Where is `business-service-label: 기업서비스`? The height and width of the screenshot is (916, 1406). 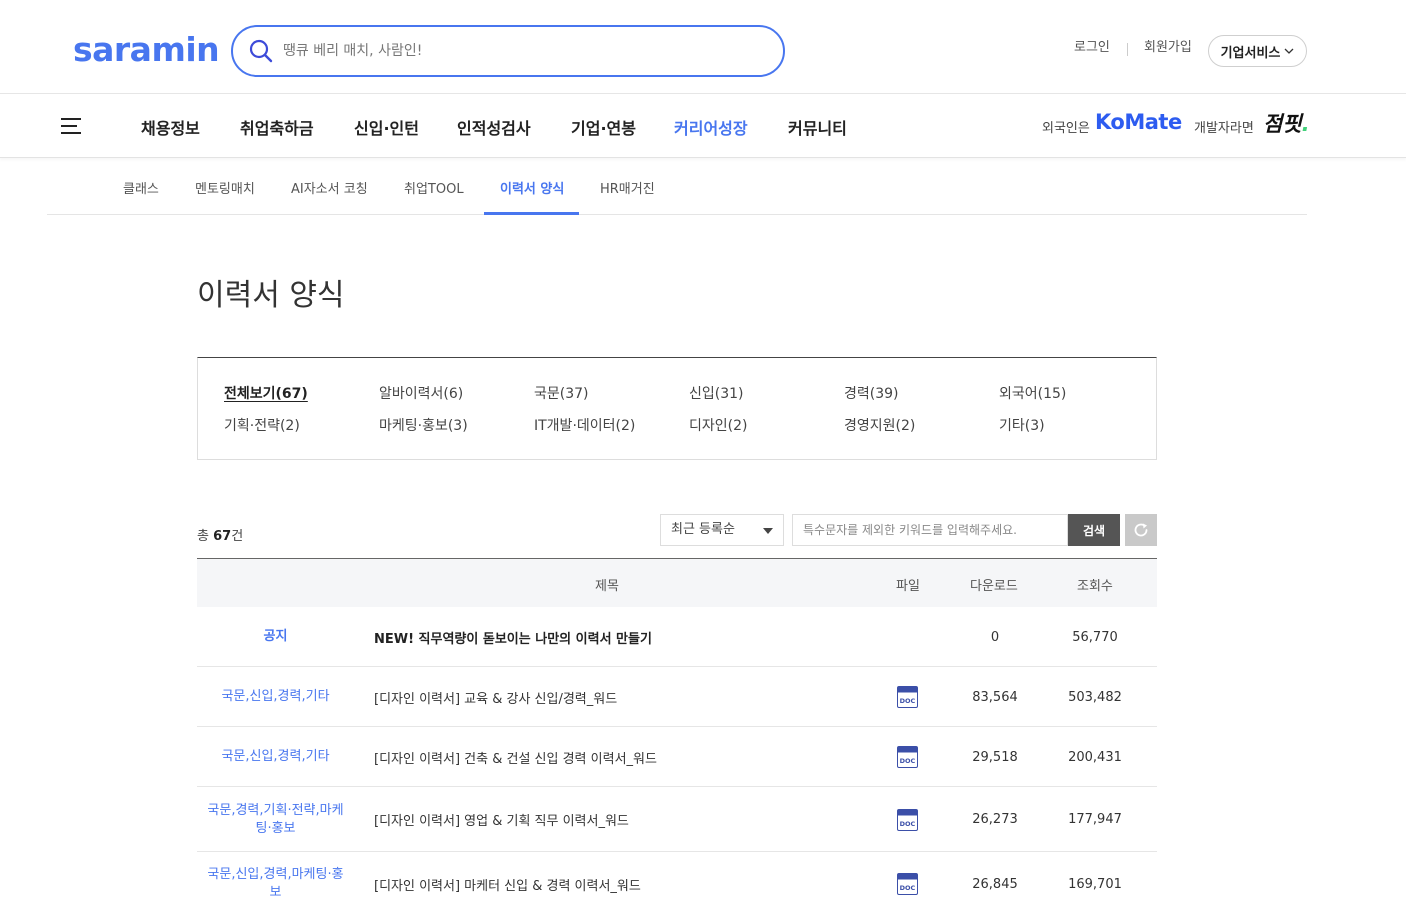 business-service-label: 기업서비스 is located at coordinates (1250, 53).